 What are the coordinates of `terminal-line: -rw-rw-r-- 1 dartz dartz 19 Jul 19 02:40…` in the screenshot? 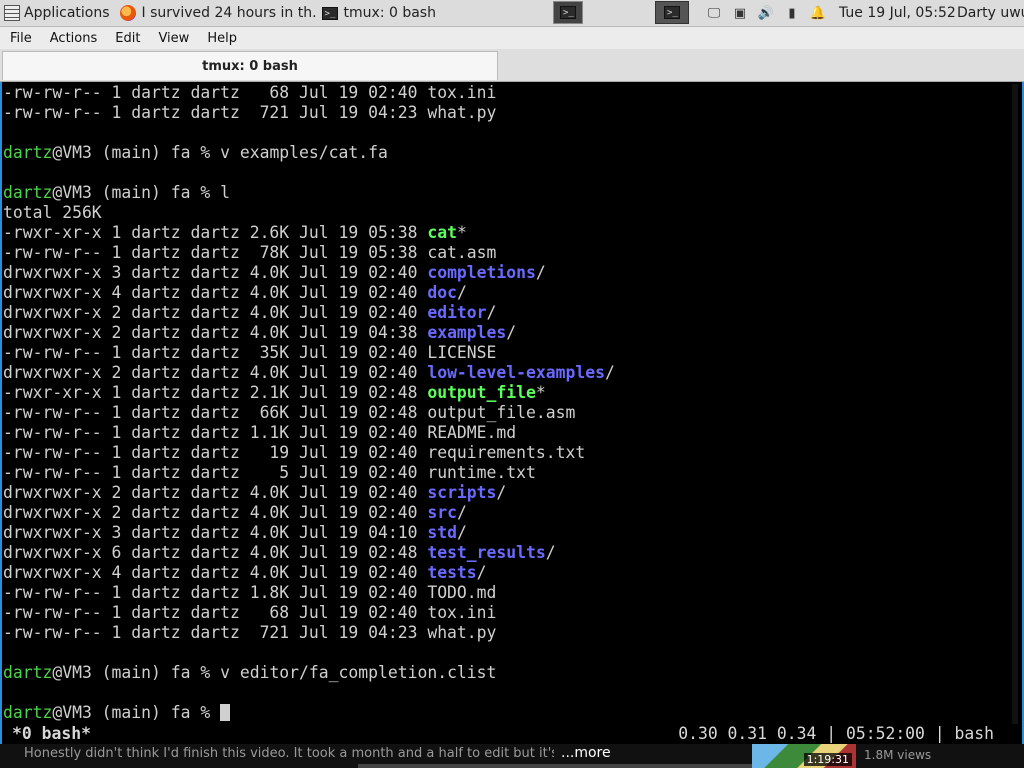 It's located at (309, 453).